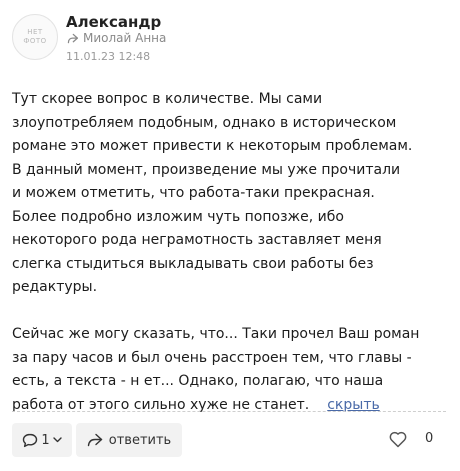  Describe the element at coordinates (57, 440) in the screenshot. I see `chevron-down-icon` at that location.